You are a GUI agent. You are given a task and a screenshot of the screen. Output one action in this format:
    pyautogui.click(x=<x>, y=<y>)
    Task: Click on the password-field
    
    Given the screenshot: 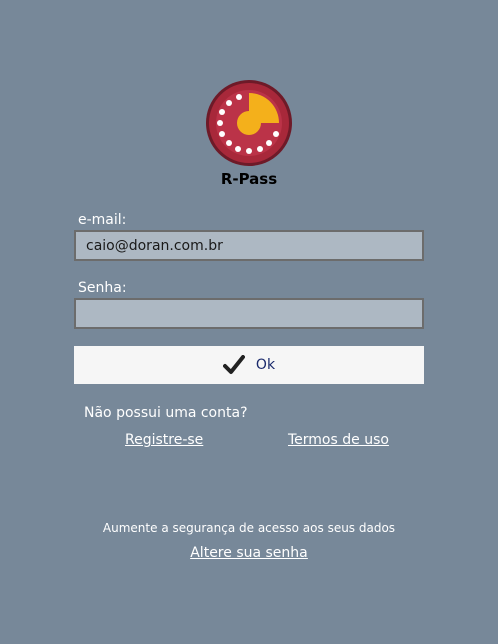 What is the action you would take?
    pyautogui.click(x=249, y=313)
    